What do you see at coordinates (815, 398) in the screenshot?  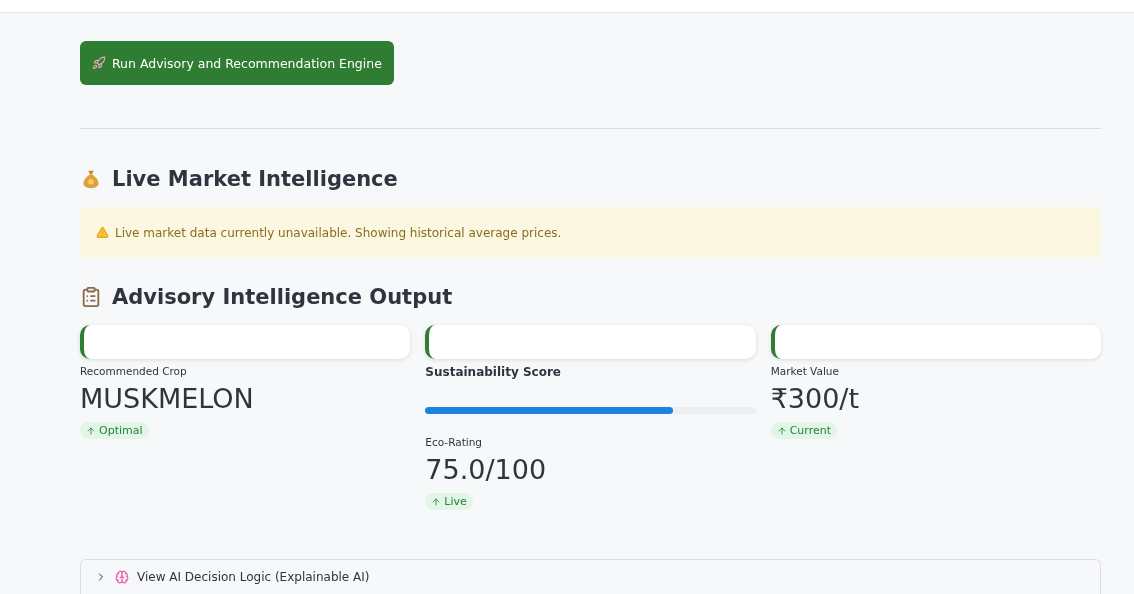 I see `metric-value: ₹300/t` at bounding box center [815, 398].